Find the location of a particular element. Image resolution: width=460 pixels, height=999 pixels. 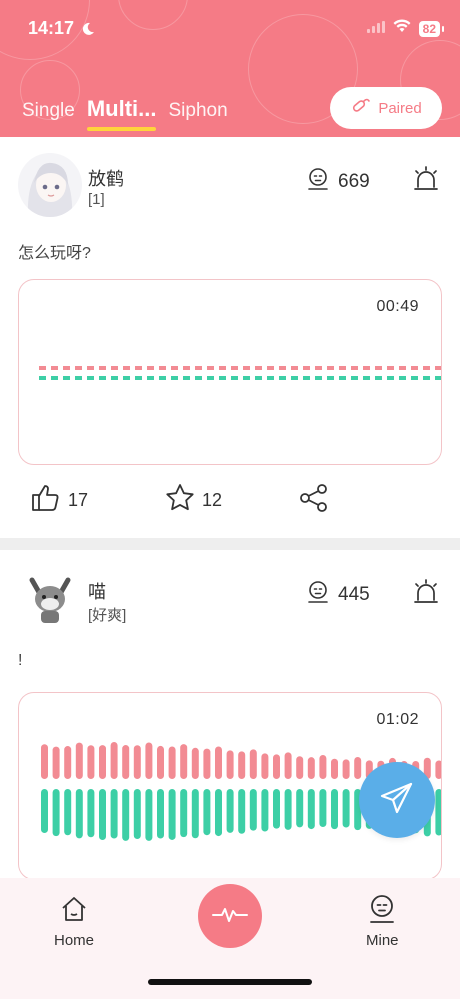

post-text: 怎么玩呀? is located at coordinates (54, 253).